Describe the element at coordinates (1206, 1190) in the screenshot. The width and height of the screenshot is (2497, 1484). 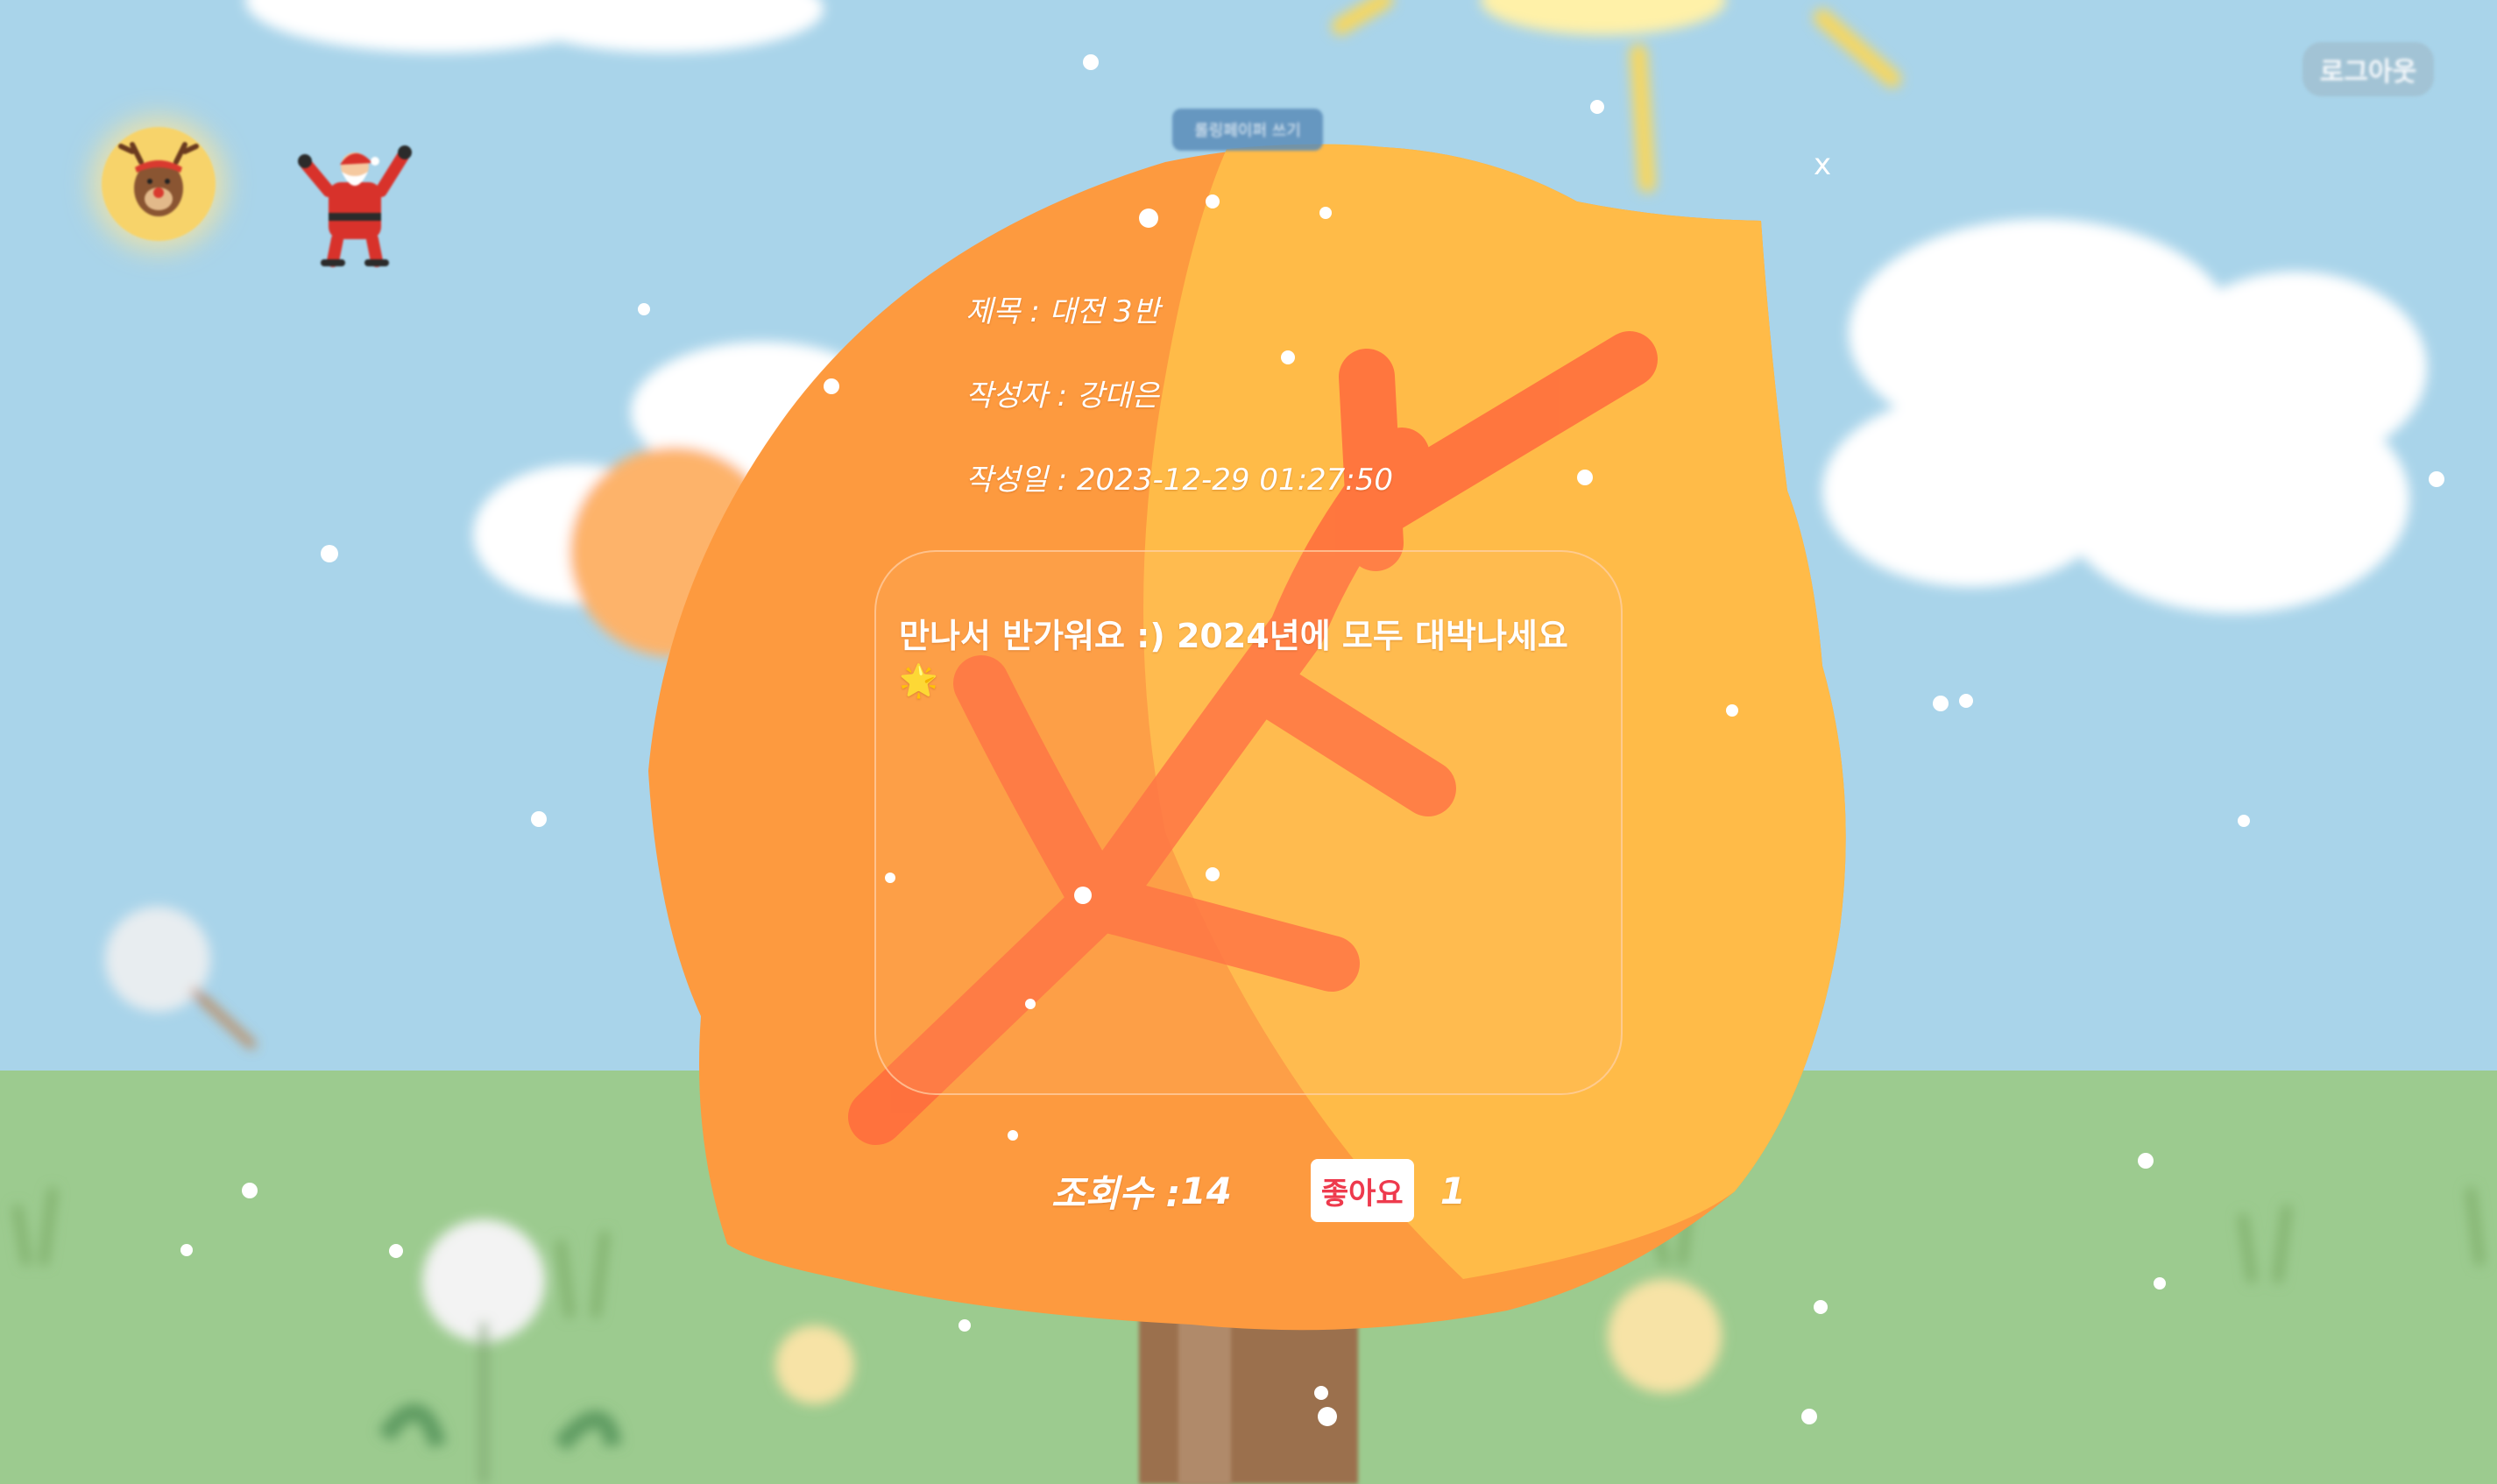
I see `views-value: 14` at that location.